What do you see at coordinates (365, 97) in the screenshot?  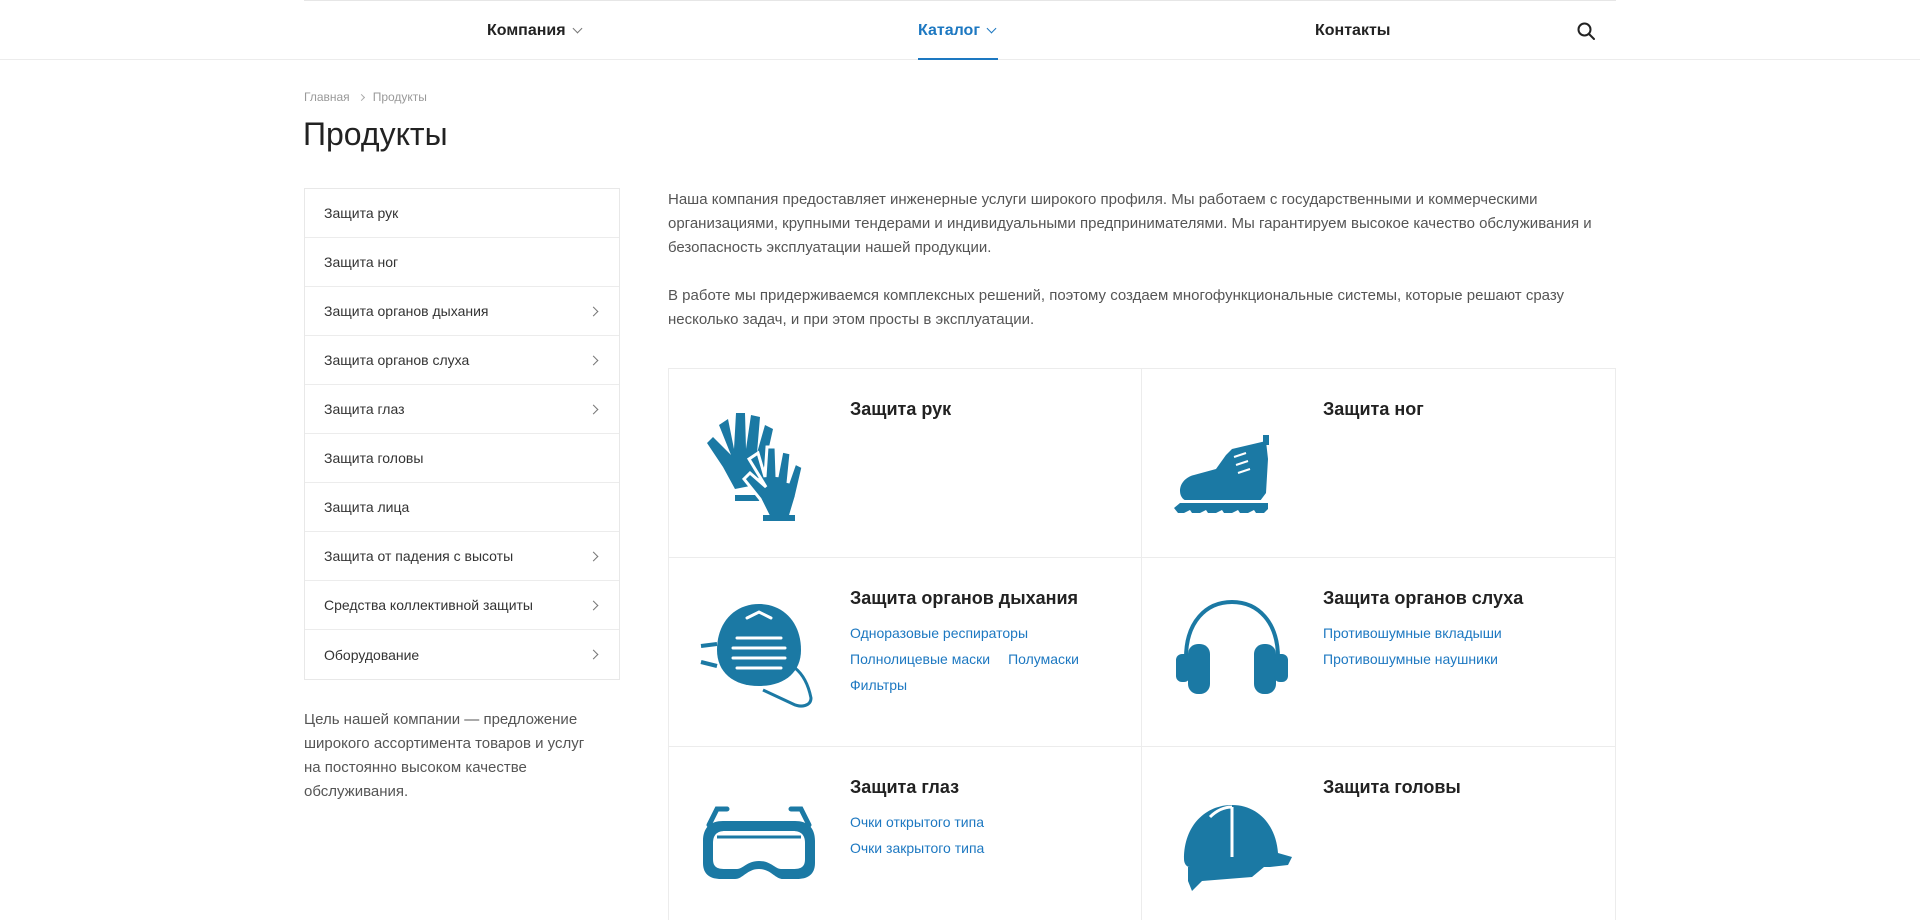 I see `breadcrumb: Главная Продукты` at bounding box center [365, 97].